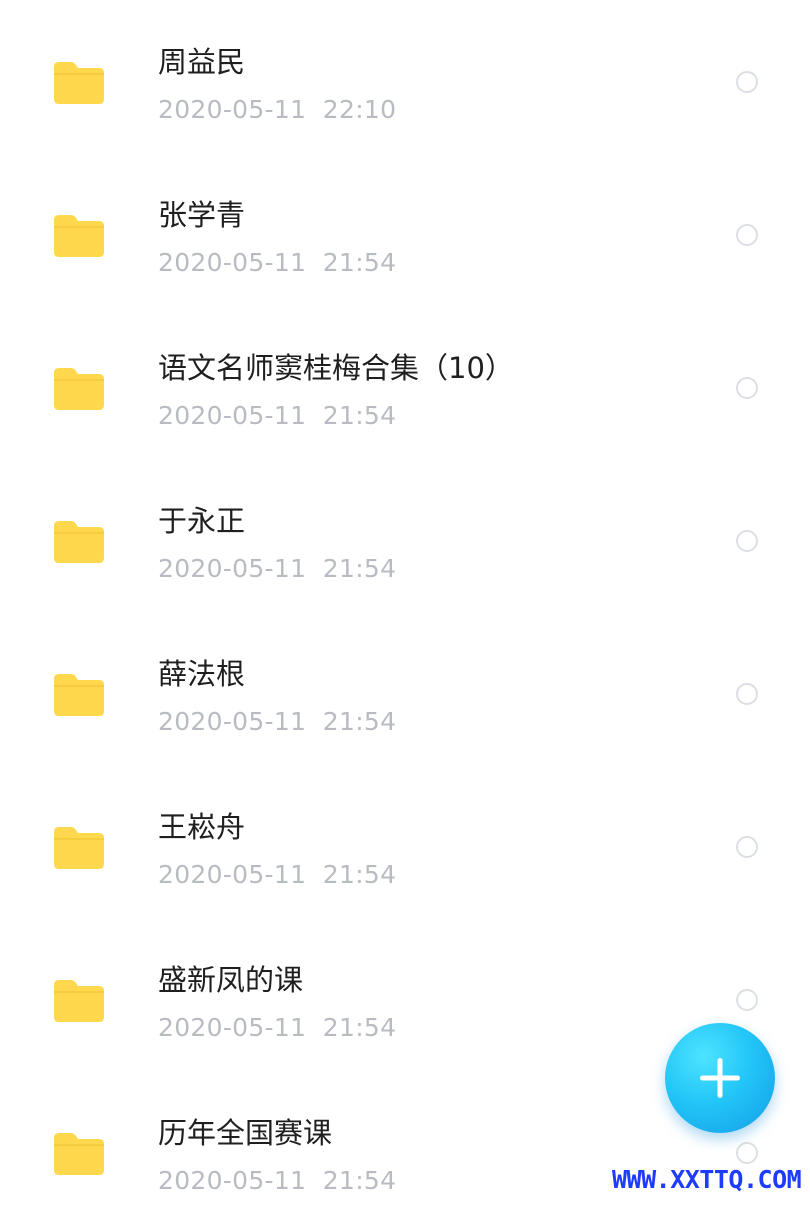 This screenshot has width=810, height=1231. I want to click on file-row-yuyongzheng: 于永正 2020-05-11 21:54, so click(405, 542).